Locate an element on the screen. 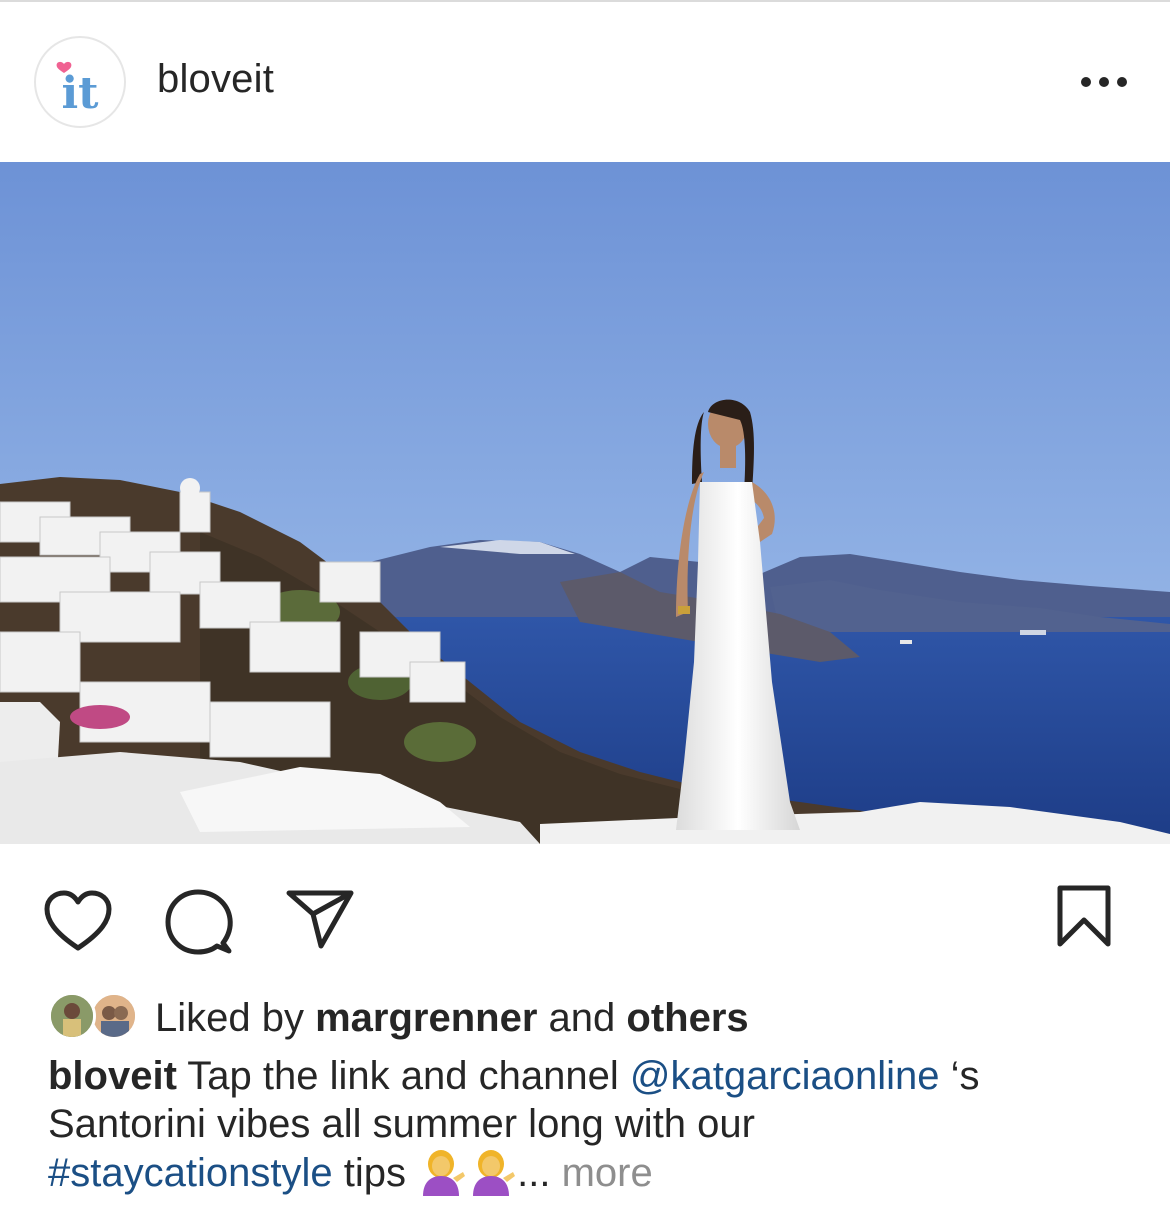  caption-text: ‘s is located at coordinates (965, 1076).